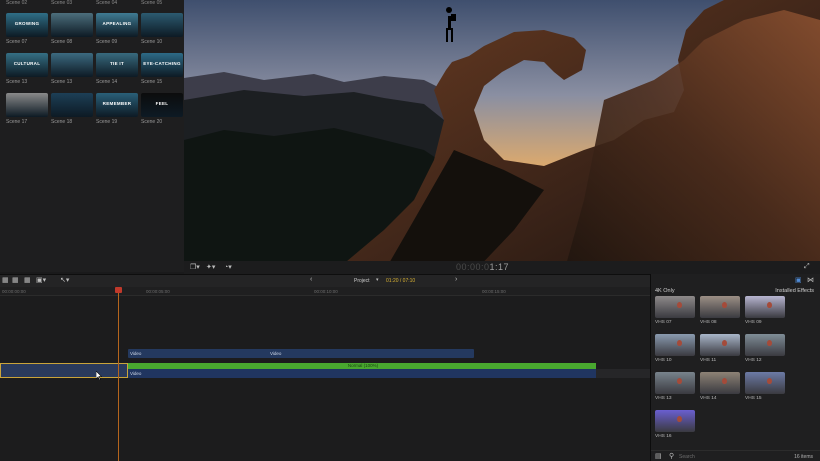 This screenshot has height=461, width=820. What do you see at coordinates (663, 360) in the screenshot?
I see `effect-label: VHS 10` at bounding box center [663, 360].